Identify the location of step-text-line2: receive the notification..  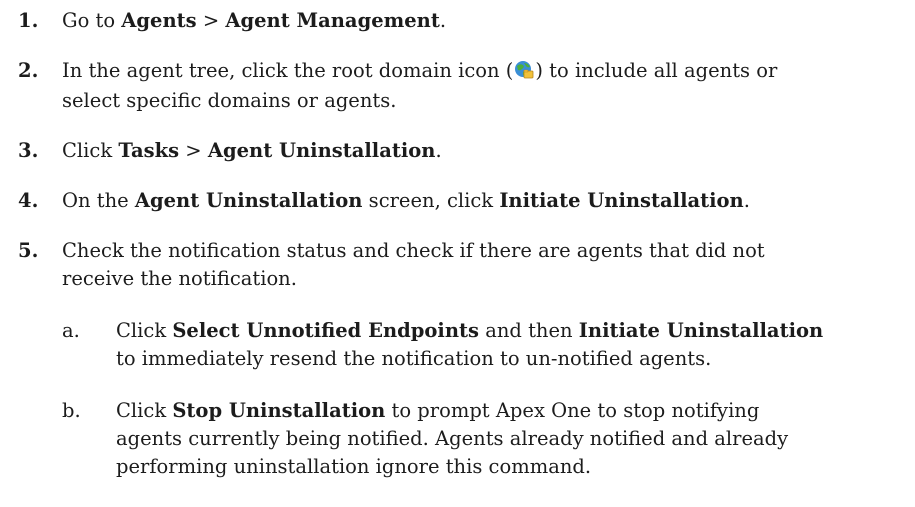
(179, 278).